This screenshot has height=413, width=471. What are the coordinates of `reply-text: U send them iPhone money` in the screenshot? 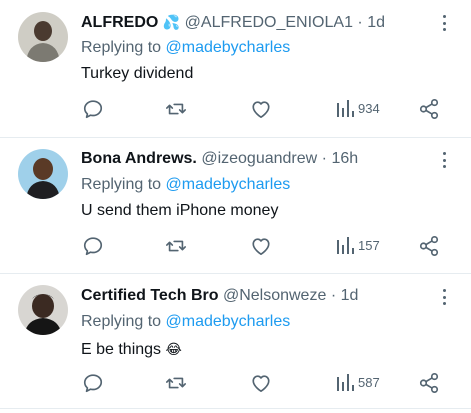 It's located at (179, 211).